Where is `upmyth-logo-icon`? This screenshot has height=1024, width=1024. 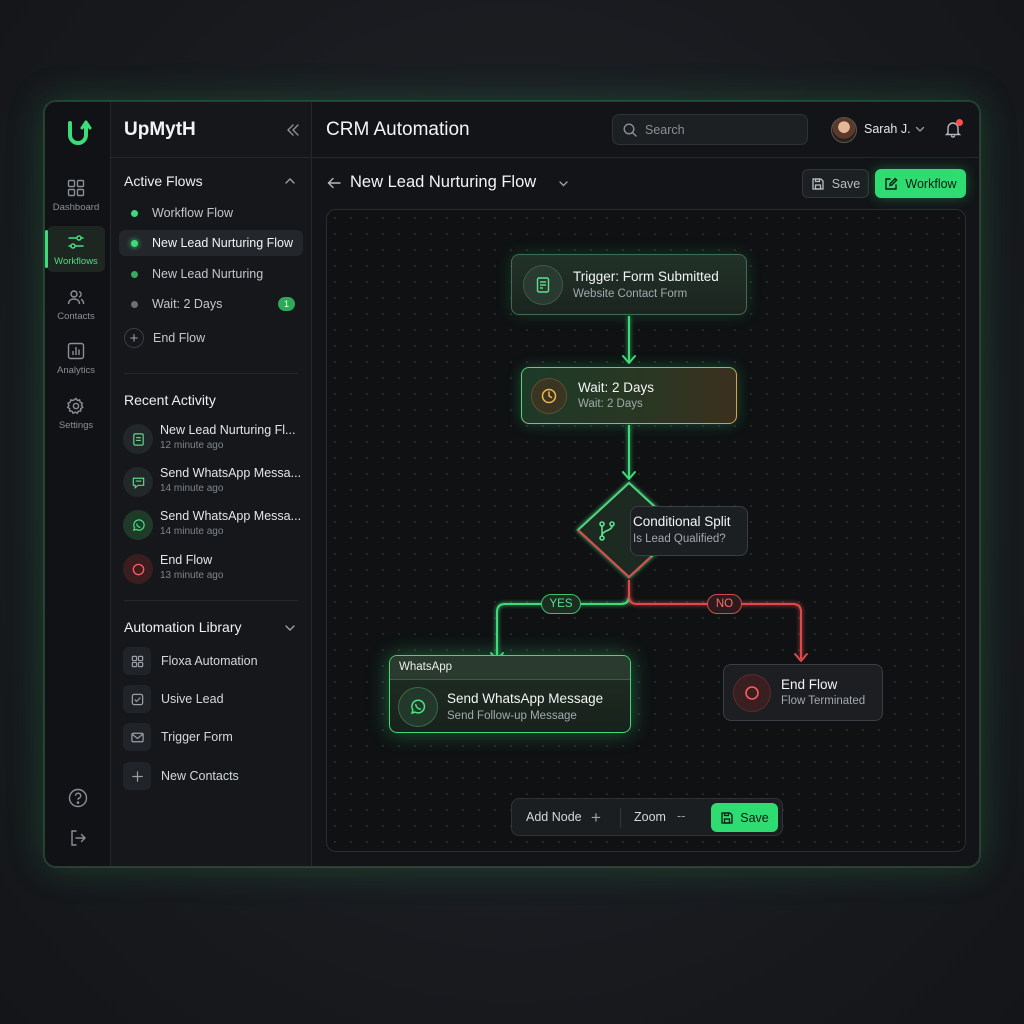
upmyth-logo-icon is located at coordinates (80, 132).